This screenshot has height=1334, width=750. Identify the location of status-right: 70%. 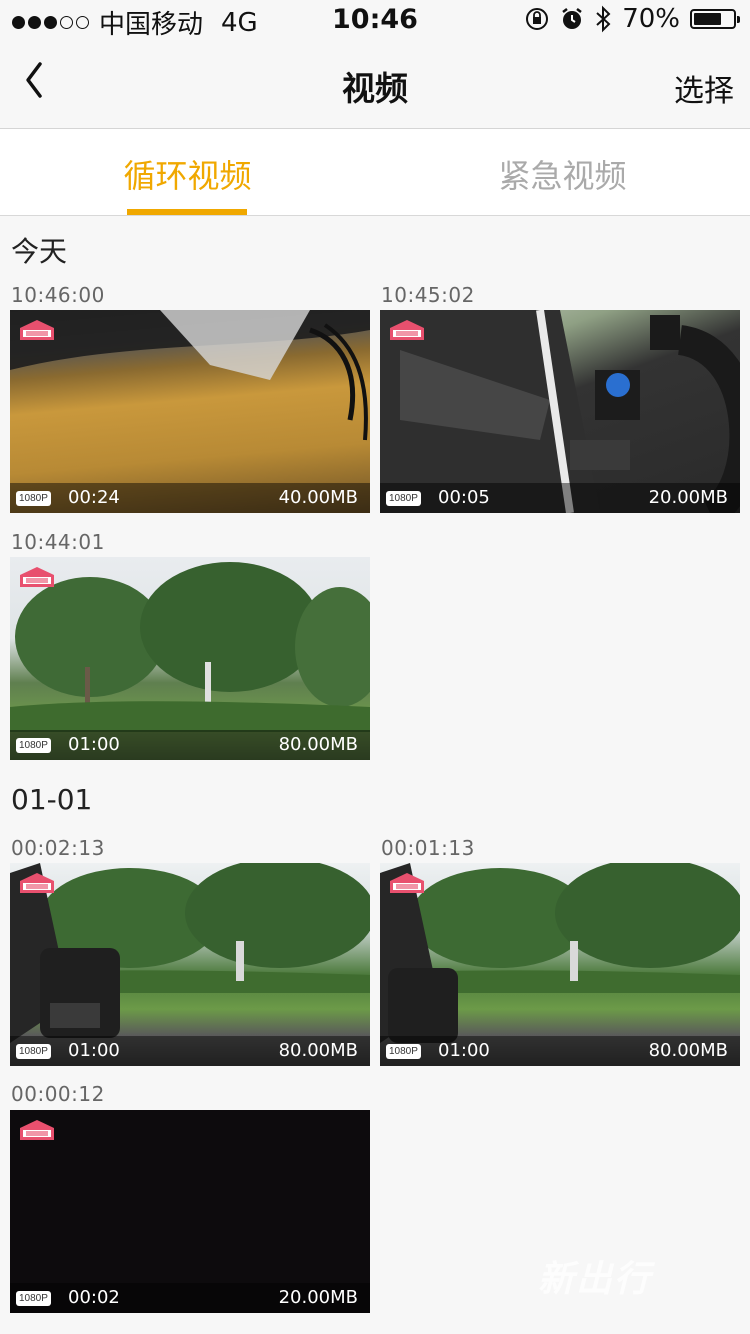
(632, 19).